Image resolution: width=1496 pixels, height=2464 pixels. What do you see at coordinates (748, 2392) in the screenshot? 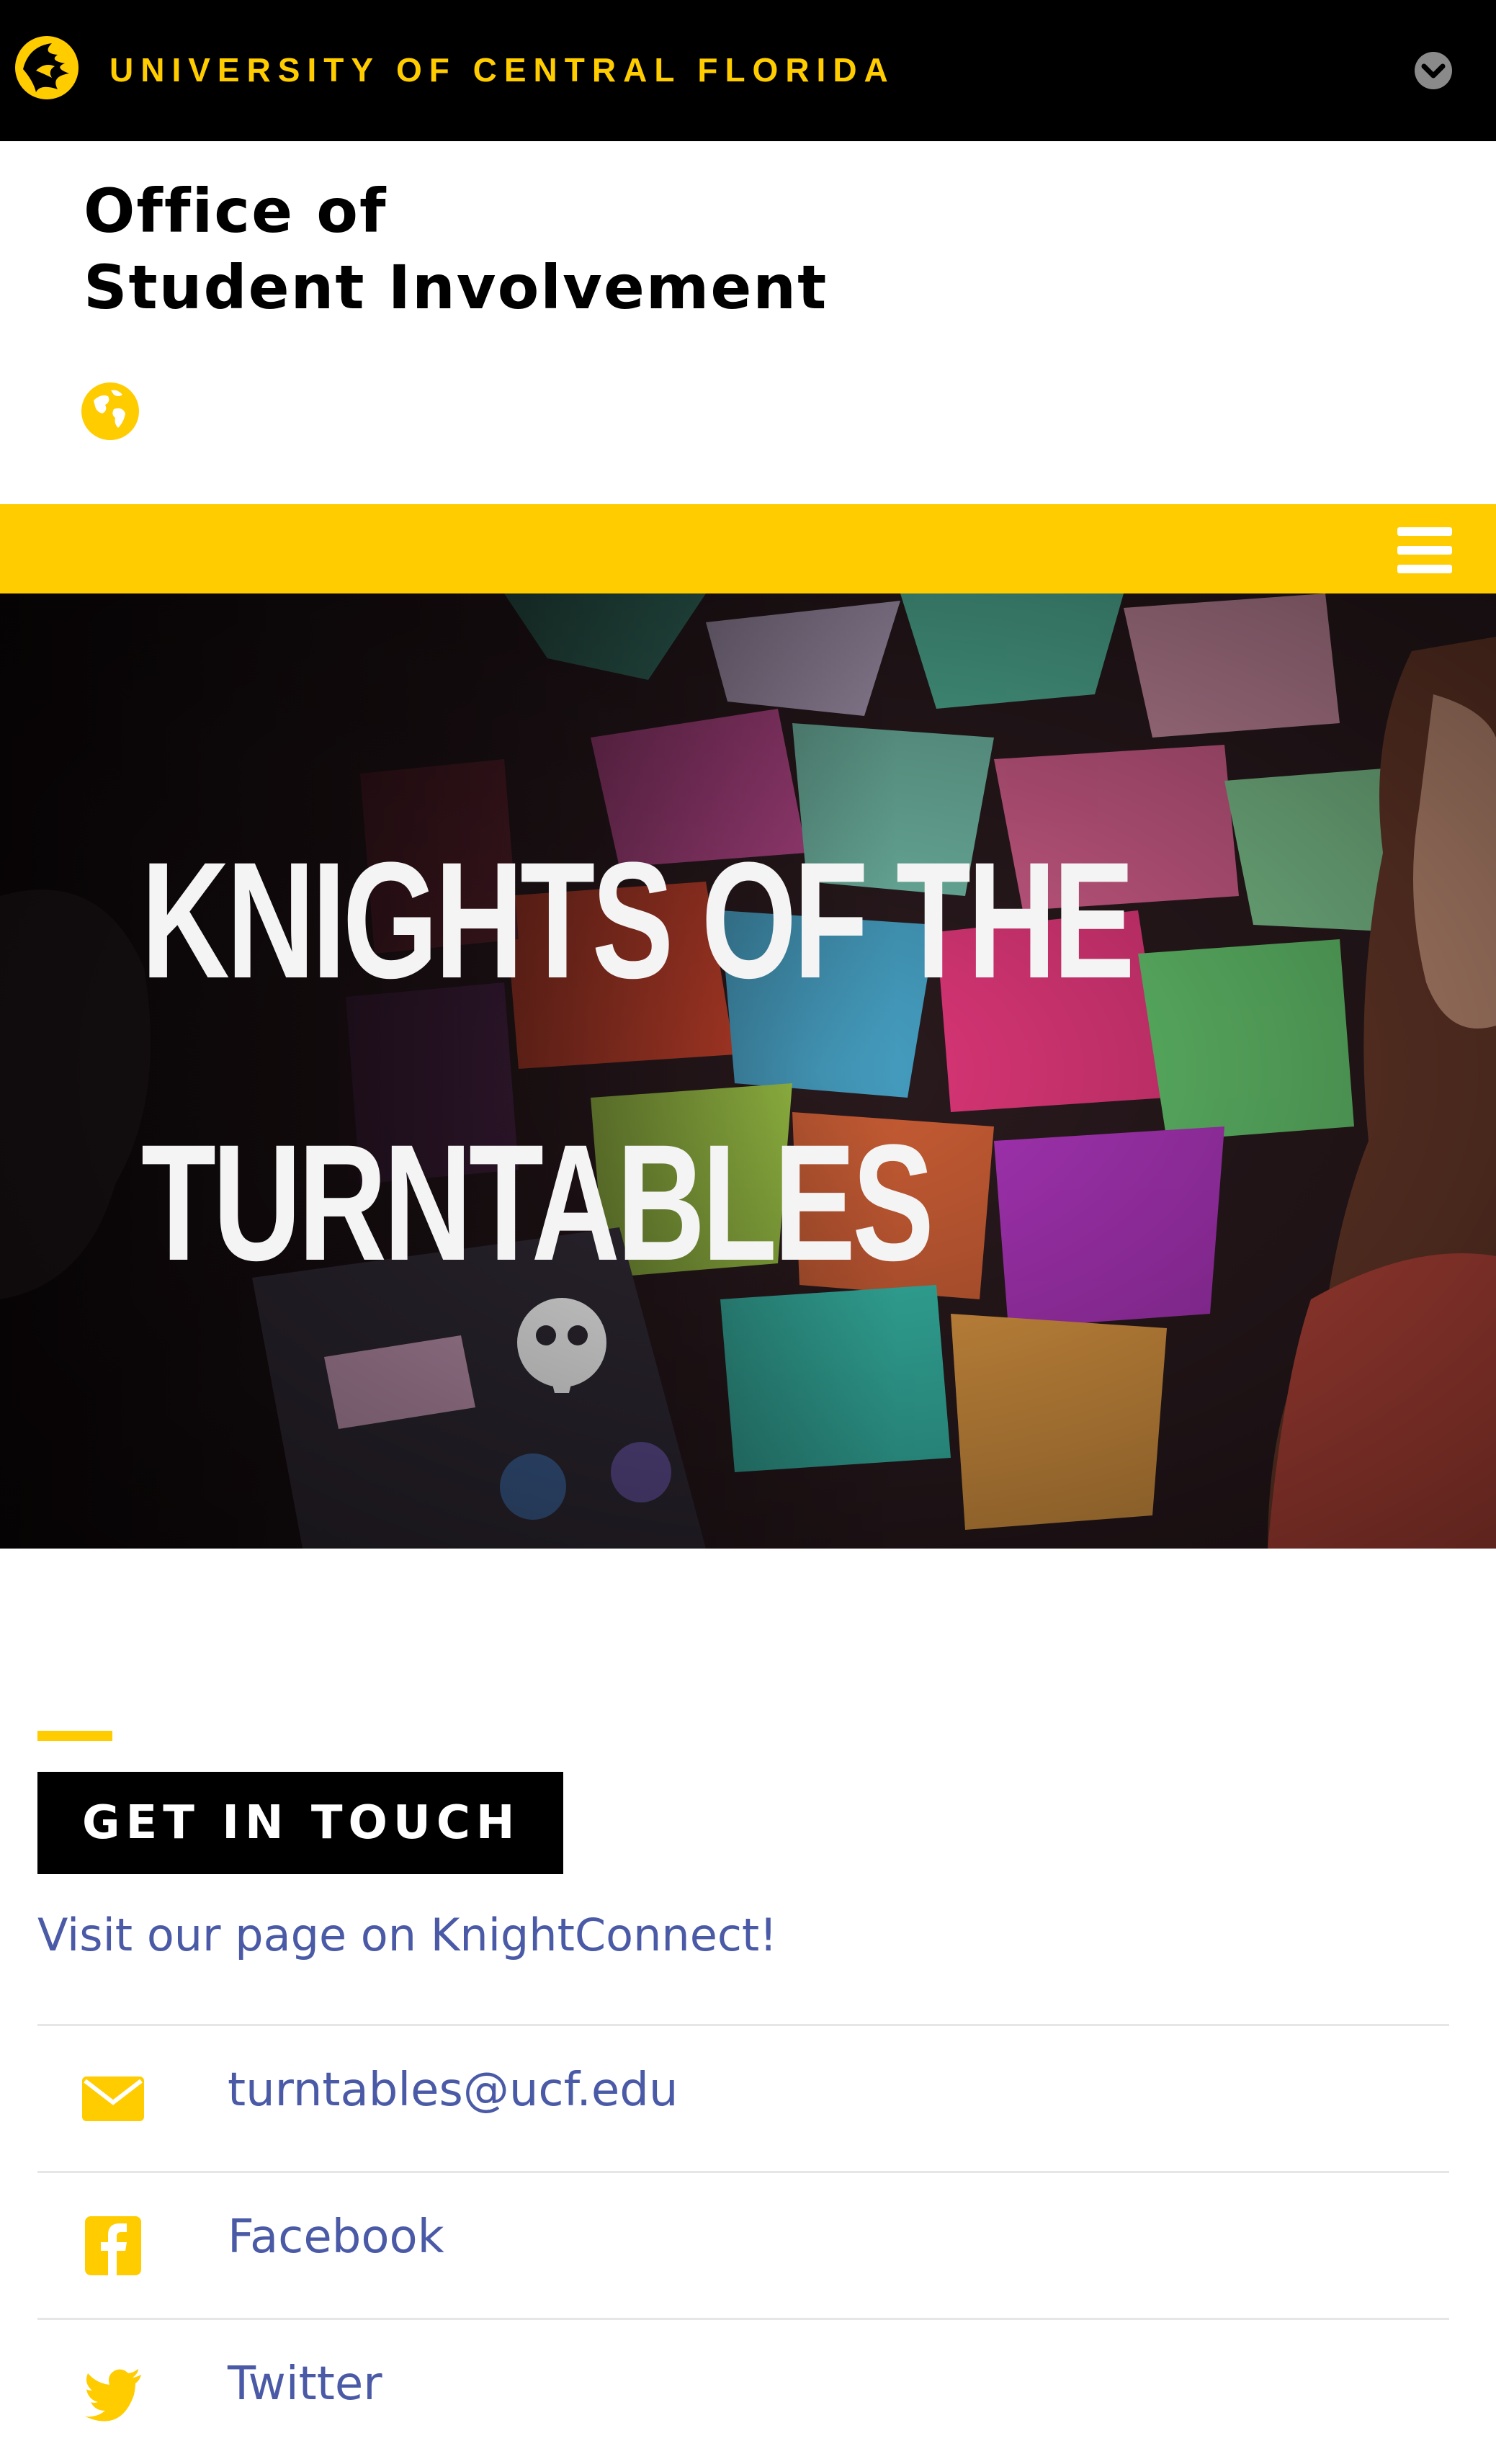
I see `contact-item-twitter: Twitter` at bounding box center [748, 2392].